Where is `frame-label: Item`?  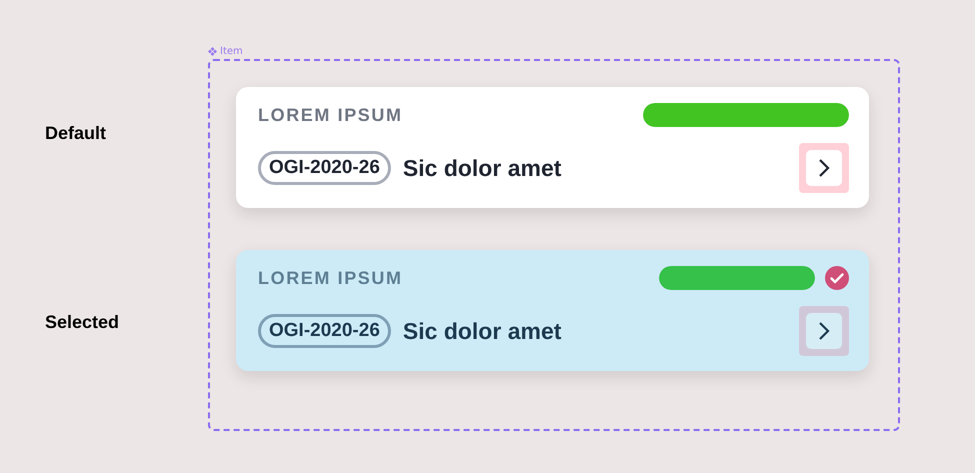 frame-label: Item is located at coordinates (231, 51).